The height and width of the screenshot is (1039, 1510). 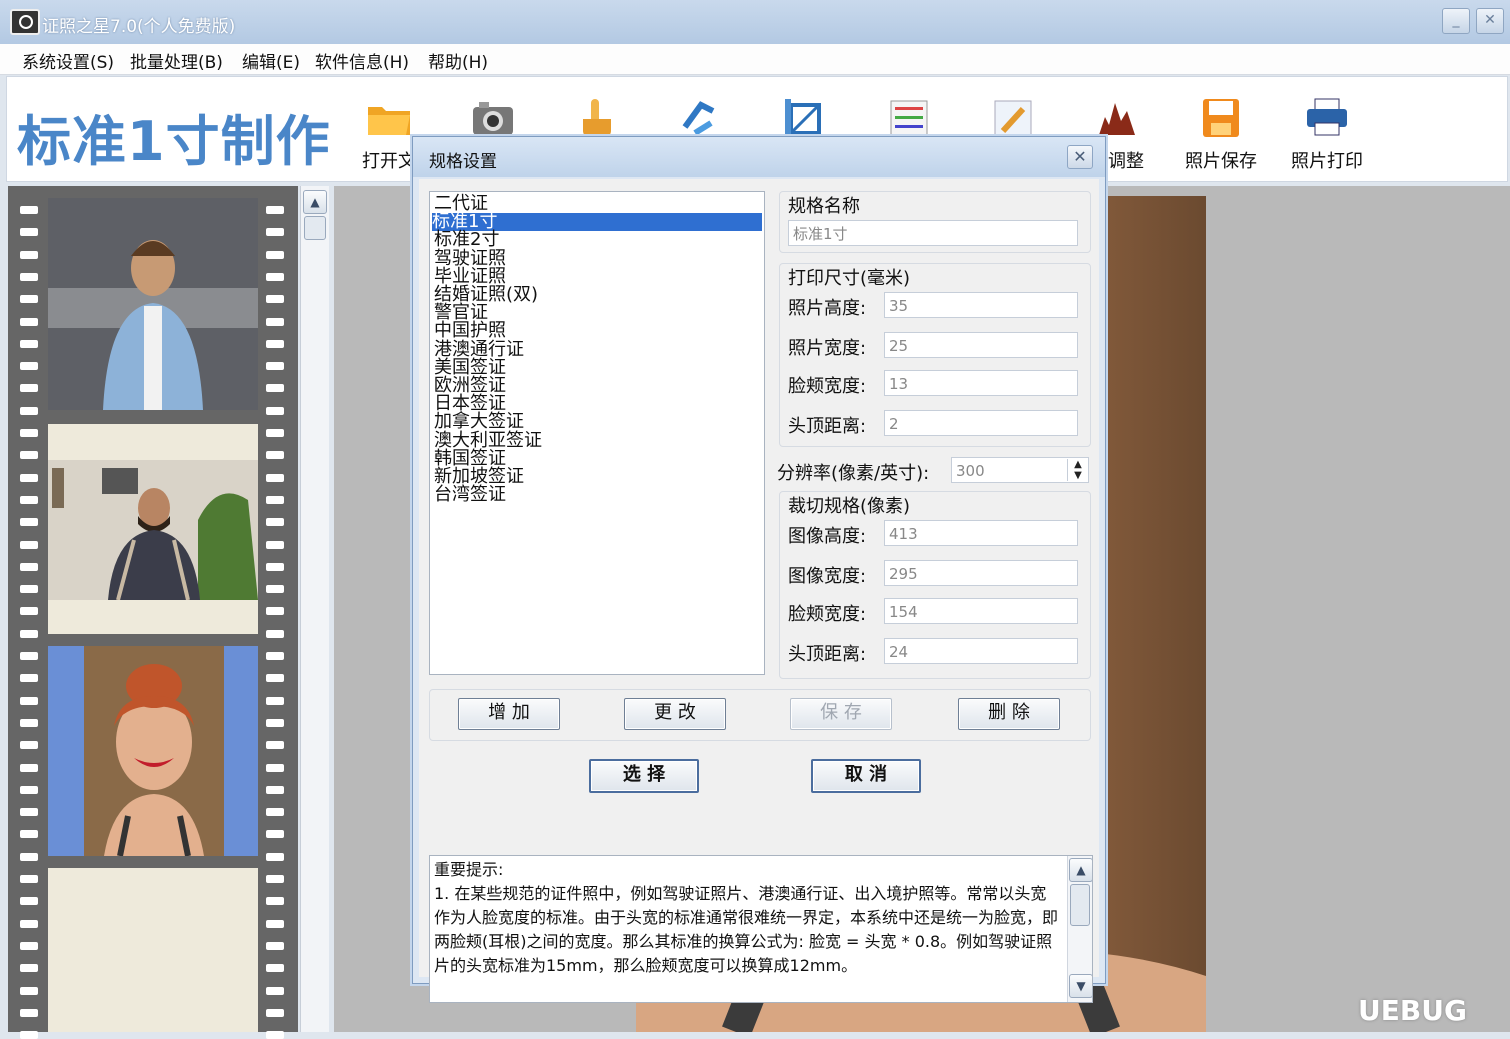 What do you see at coordinates (139, 27) in the screenshot?
I see `window-title: 证照之星7.0(个人免费版)` at bounding box center [139, 27].